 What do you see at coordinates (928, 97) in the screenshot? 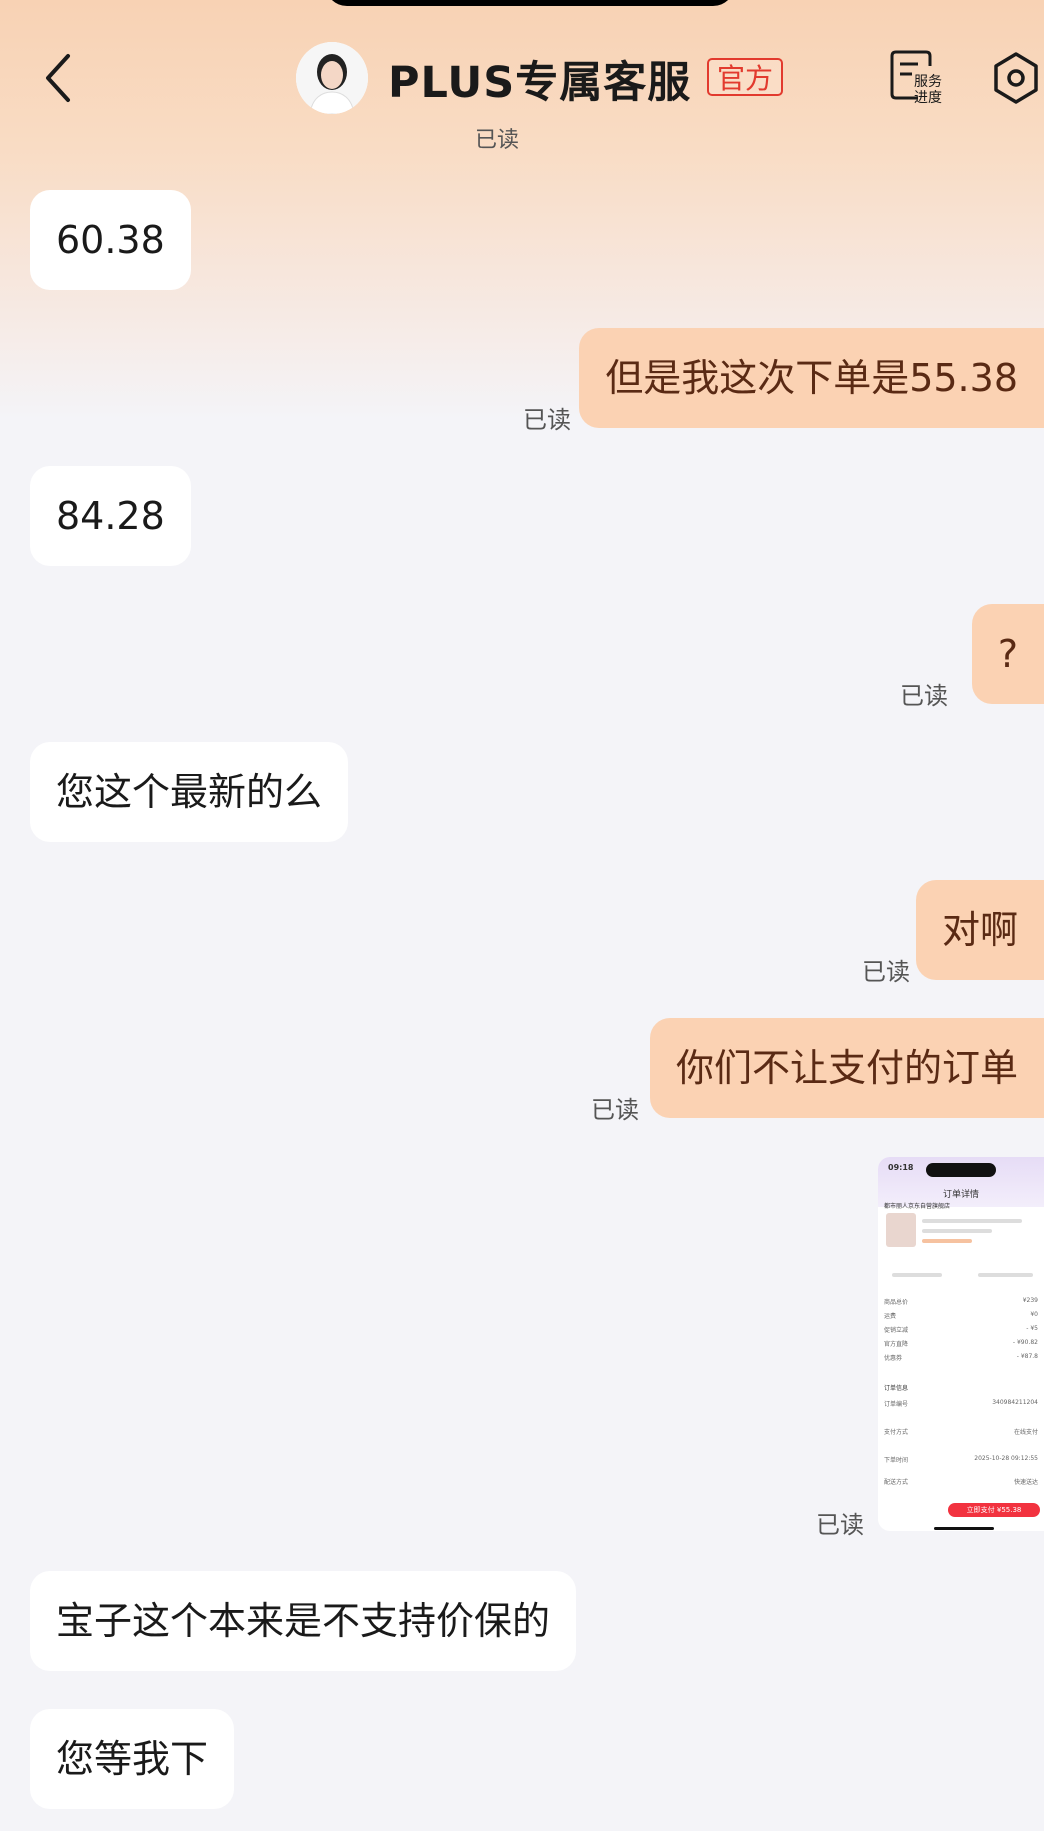
I see `progress-label-2: 进度` at bounding box center [928, 97].